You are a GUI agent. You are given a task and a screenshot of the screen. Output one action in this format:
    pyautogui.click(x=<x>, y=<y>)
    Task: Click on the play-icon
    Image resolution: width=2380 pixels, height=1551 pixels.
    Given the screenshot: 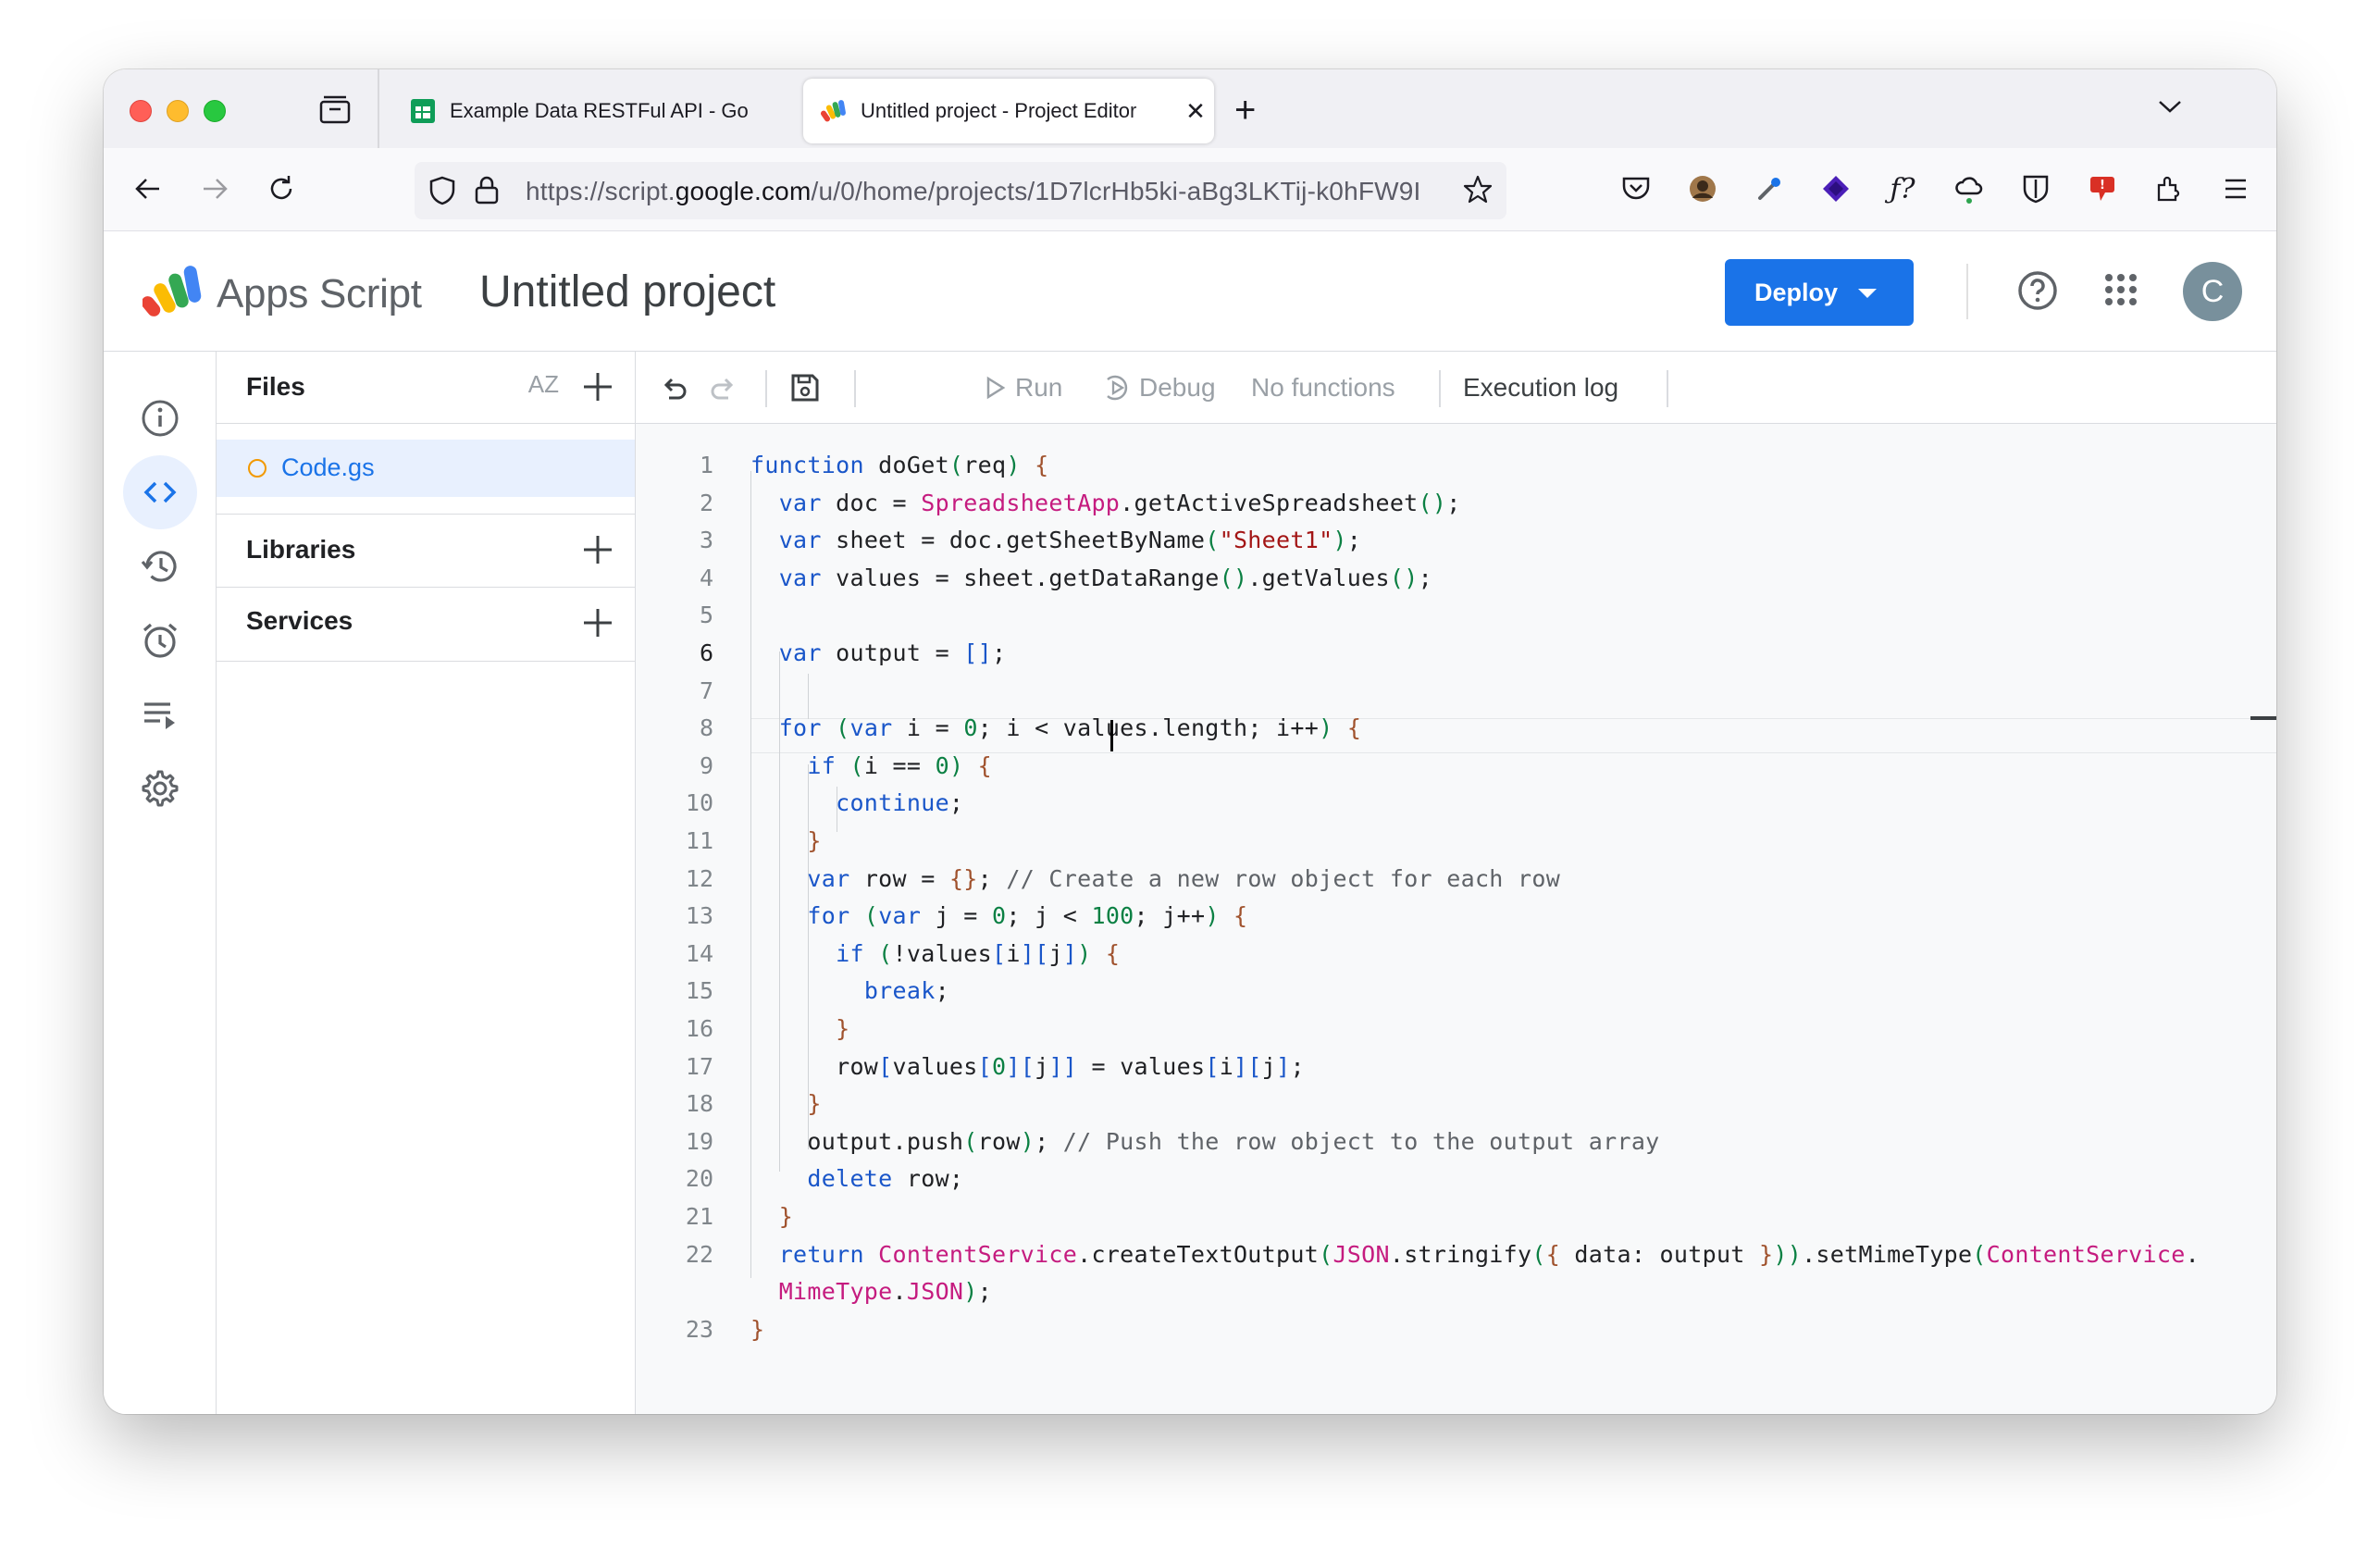 What is the action you would take?
    pyautogui.click(x=995, y=388)
    